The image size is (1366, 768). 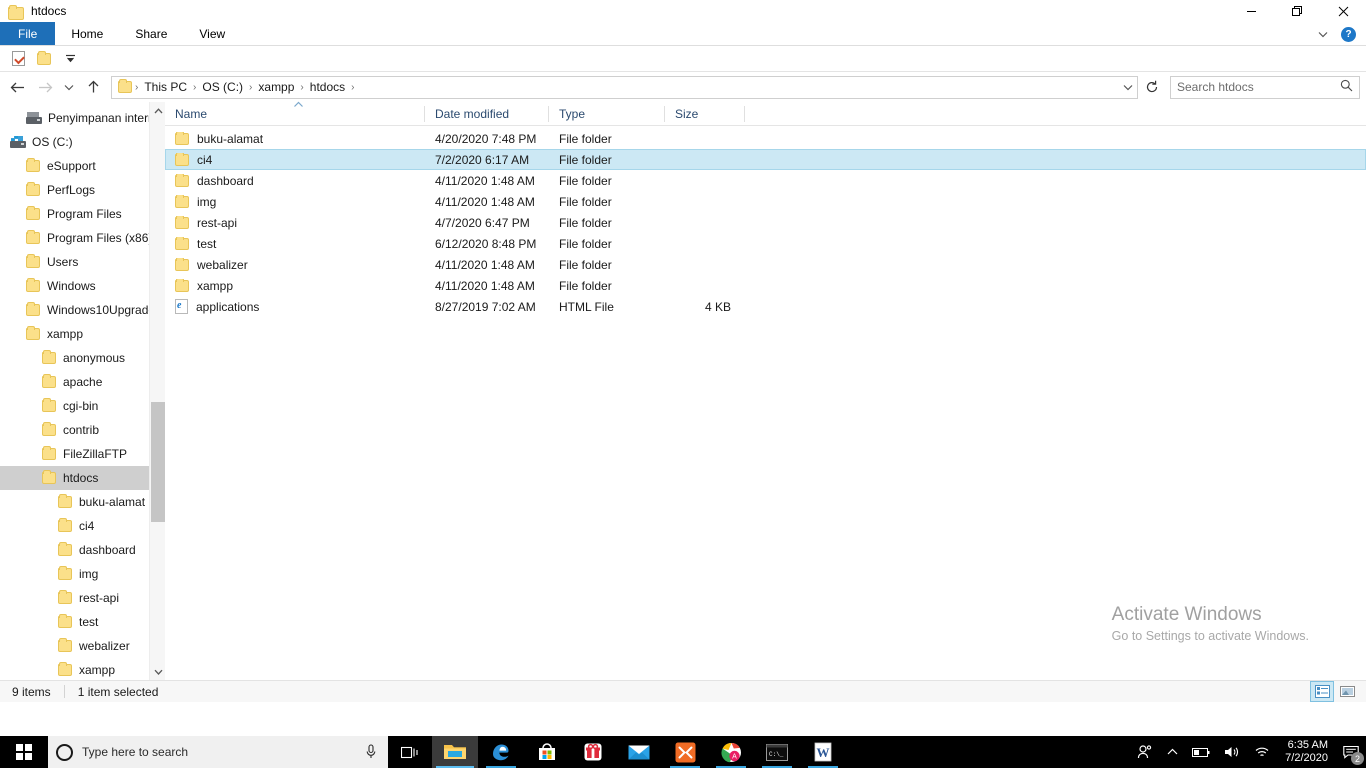 What do you see at coordinates (485, 306) in the screenshot?
I see `row-date-cell: 8/27/2019 7:02 AM` at bounding box center [485, 306].